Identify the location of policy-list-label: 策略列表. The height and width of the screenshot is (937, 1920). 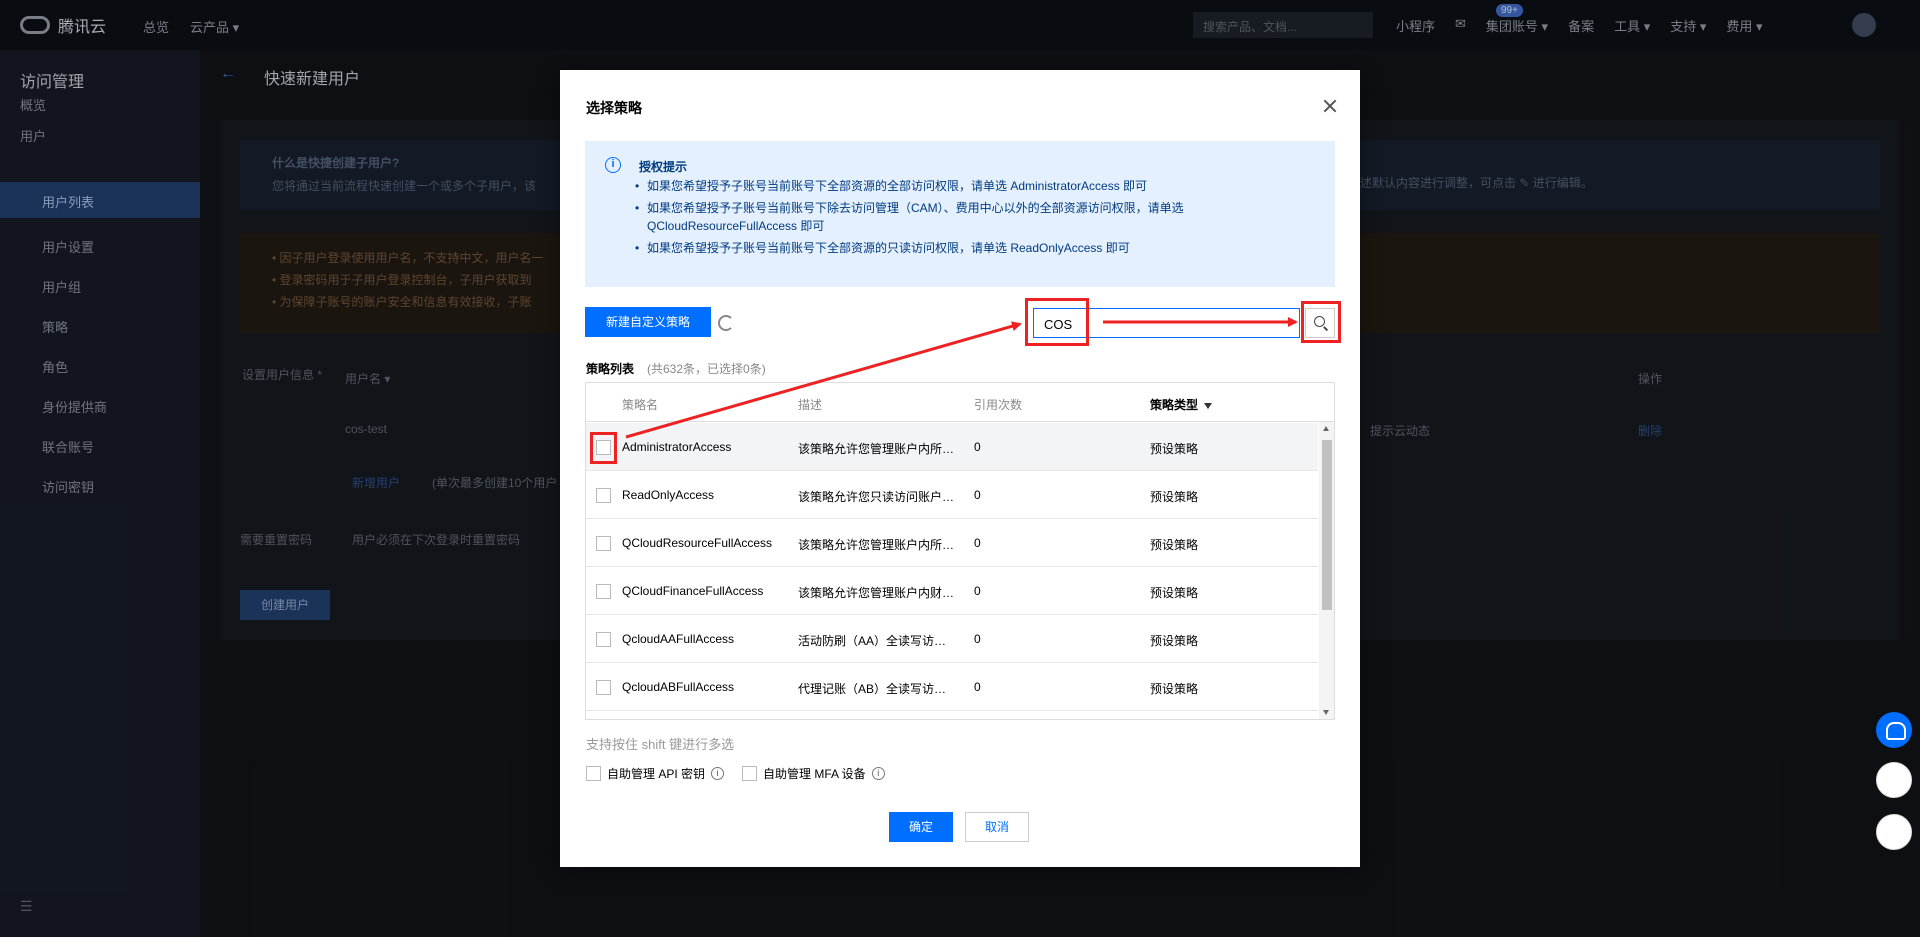
(610, 369).